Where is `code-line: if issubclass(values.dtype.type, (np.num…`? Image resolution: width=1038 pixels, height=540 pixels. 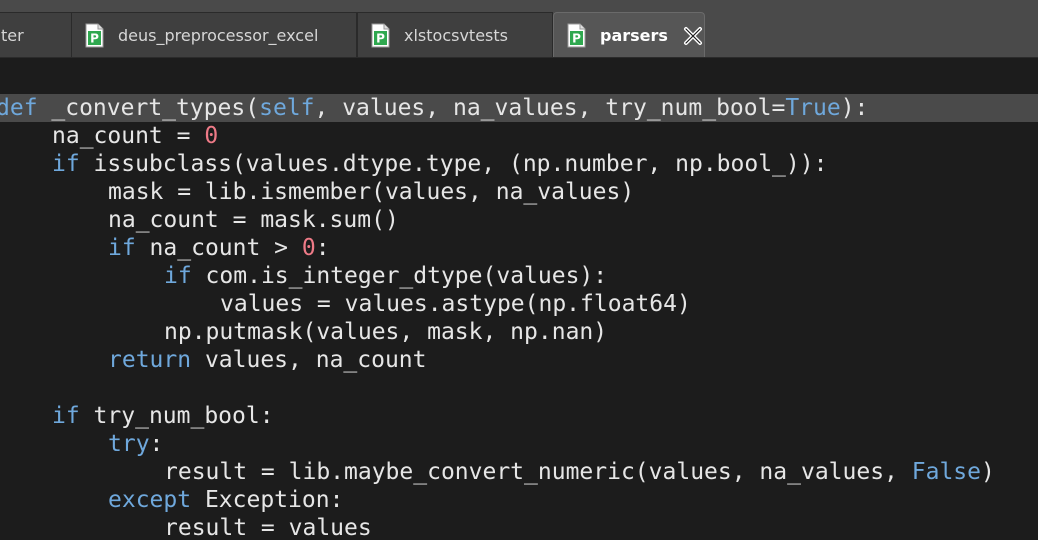 code-line: if issubclass(values.dtype.type, (np.num… is located at coordinates (519, 164).